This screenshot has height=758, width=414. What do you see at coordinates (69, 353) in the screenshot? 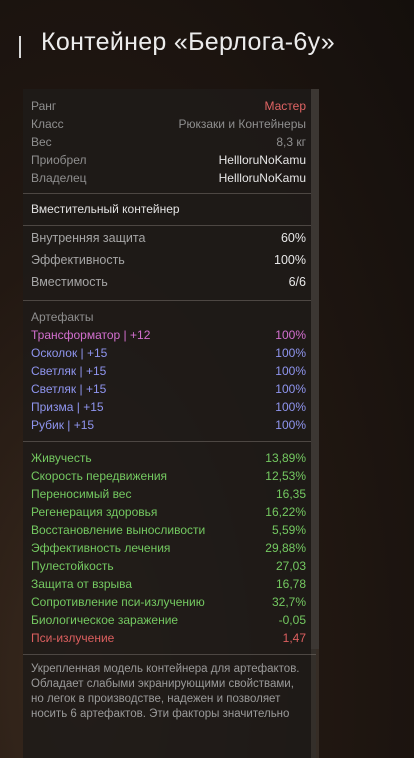
I see `artifact-name: Осколок | +15` at bounding box center [69, 353].